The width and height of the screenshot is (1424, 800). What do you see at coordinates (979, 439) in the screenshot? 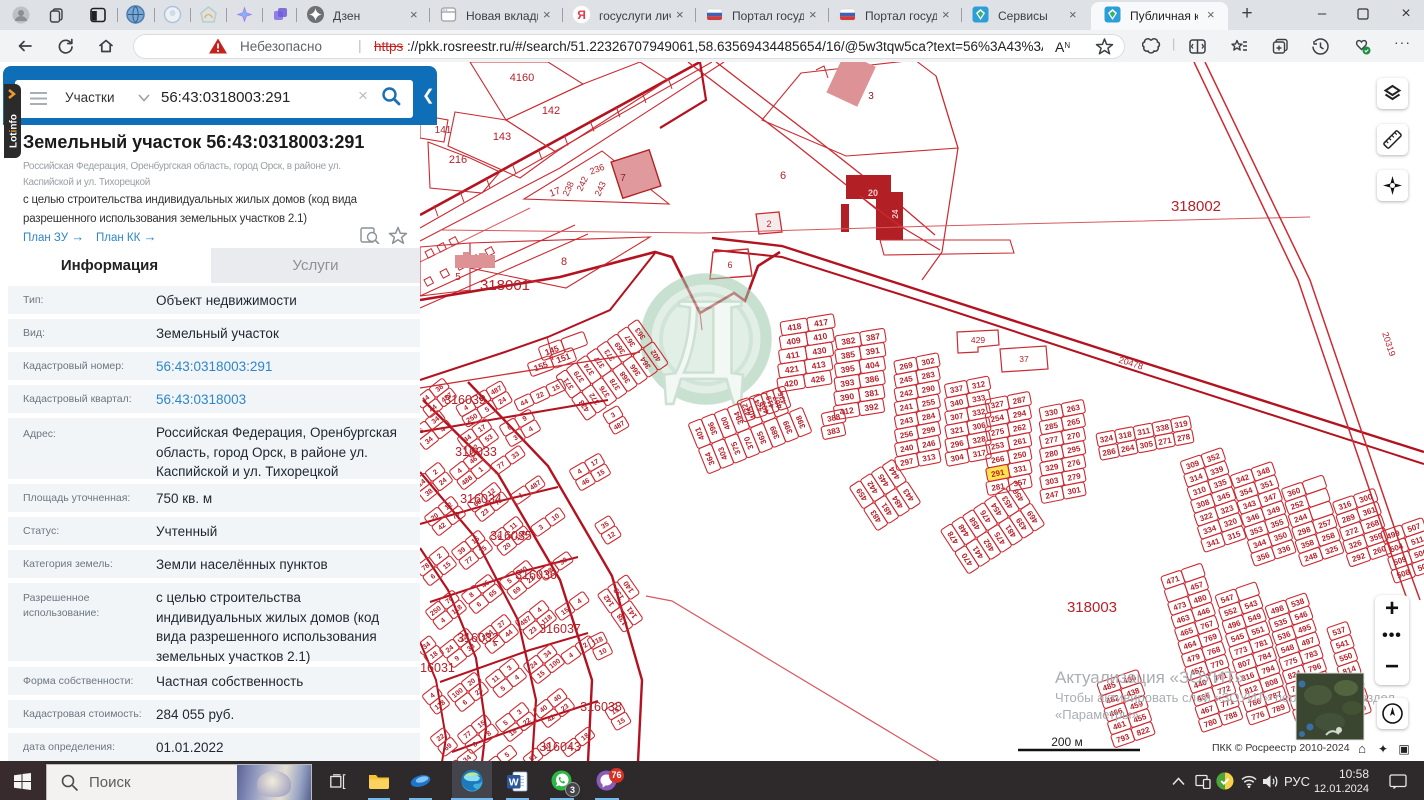
I see `svg-text: 328` at bounding box center [979, 439].